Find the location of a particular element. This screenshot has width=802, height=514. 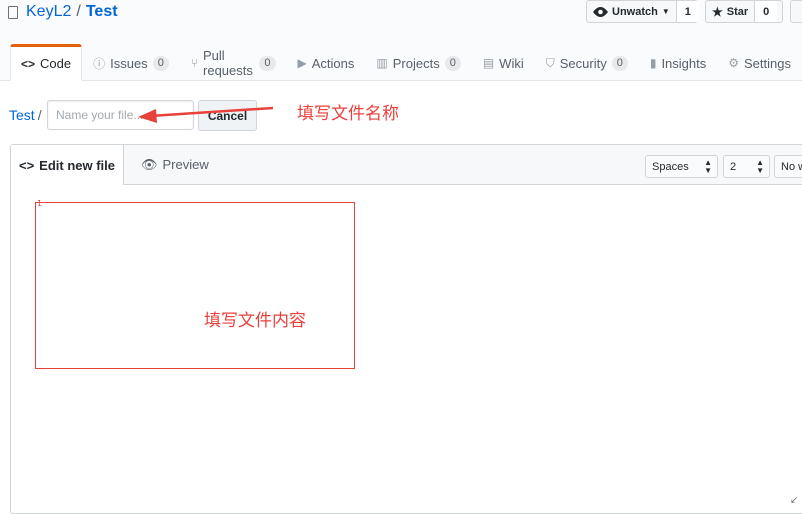

tab-label: Insights is located at coordinates (684, 63).